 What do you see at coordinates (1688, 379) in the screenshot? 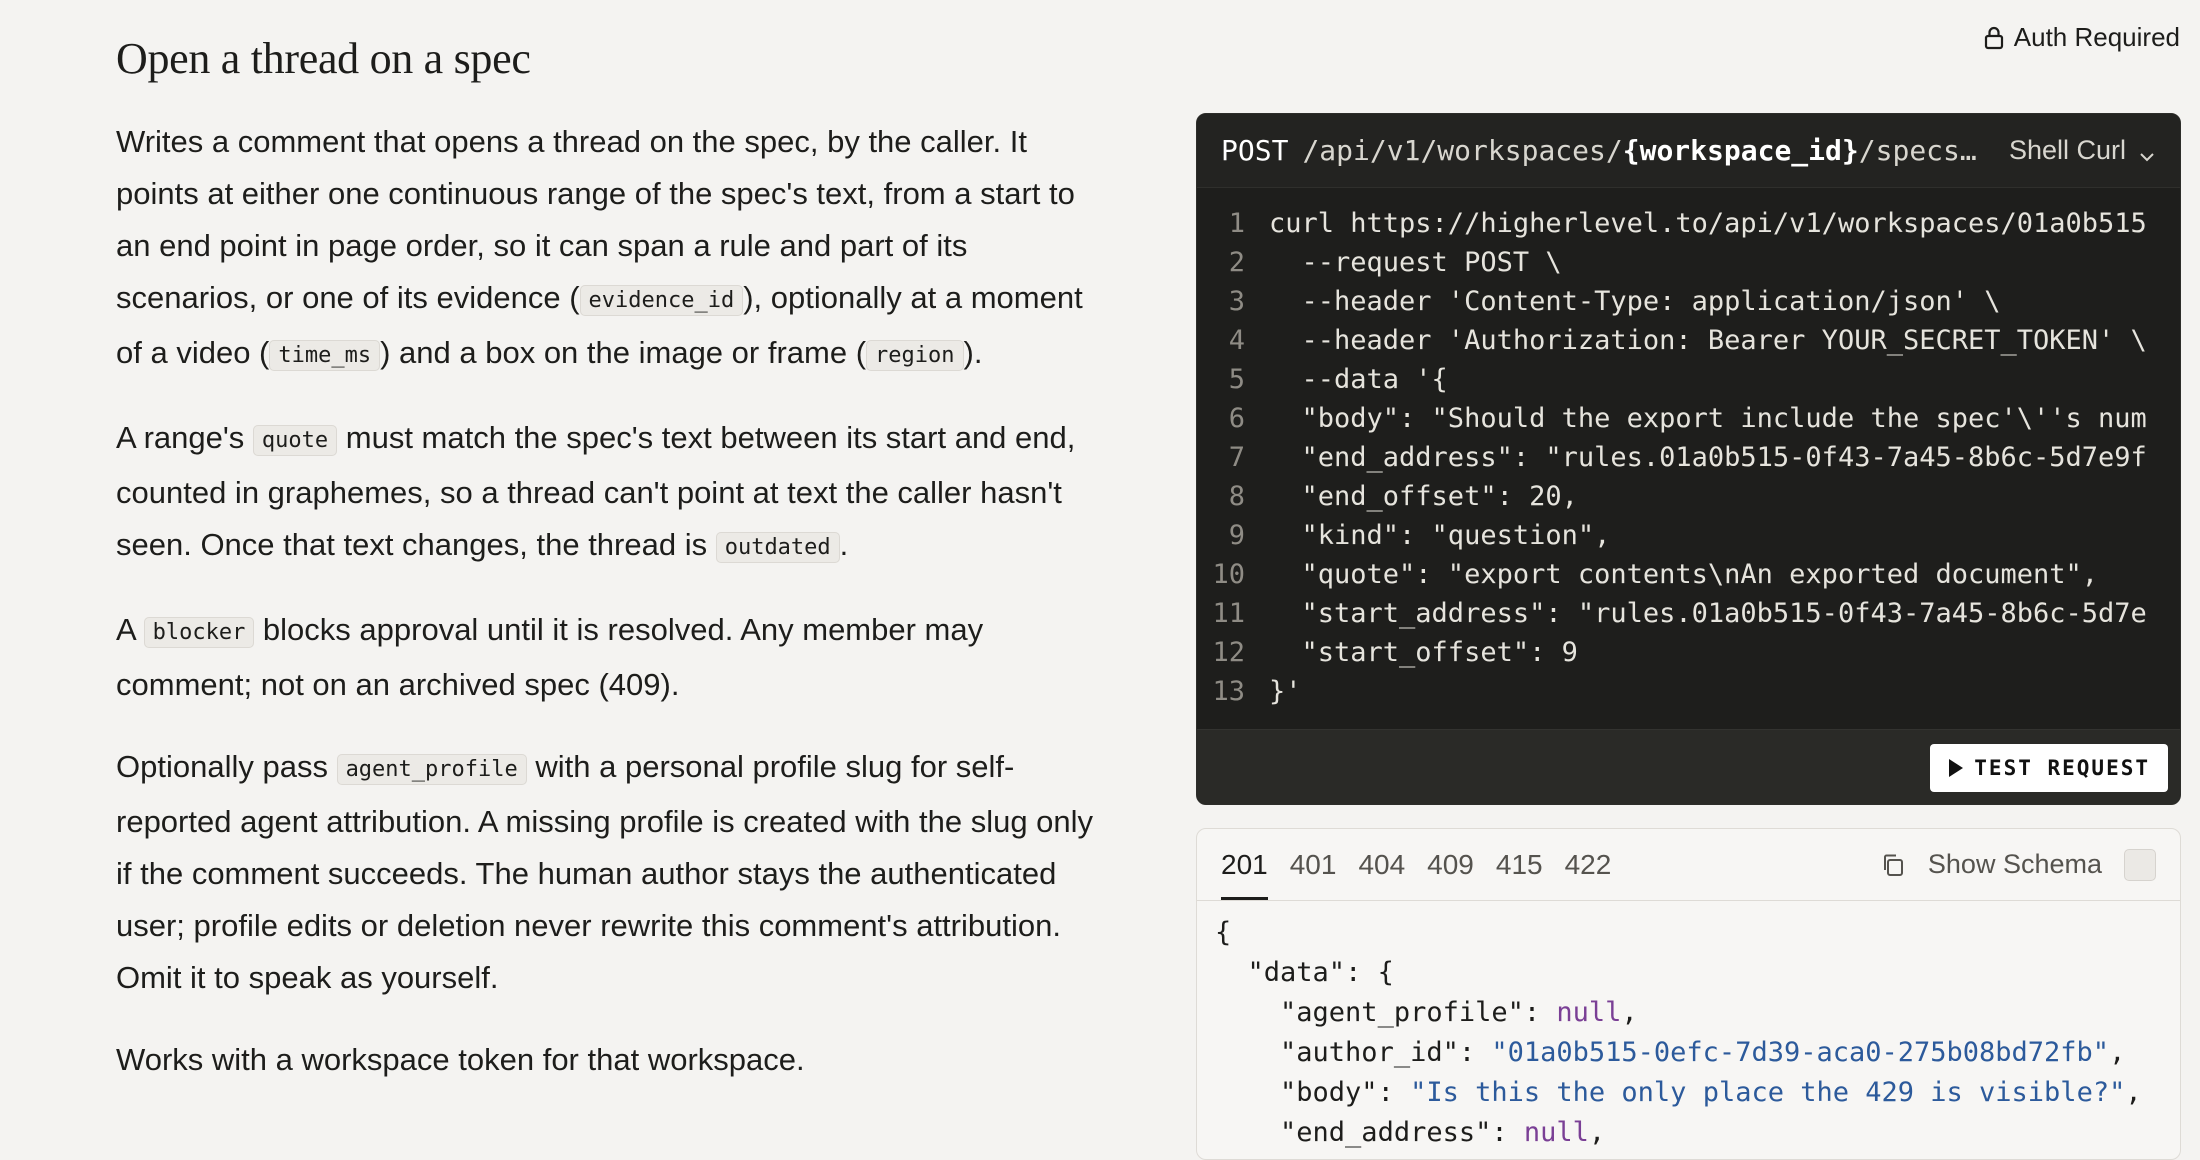
I see `code-line: 5 --data '{` at bounding box center [1688, 379].